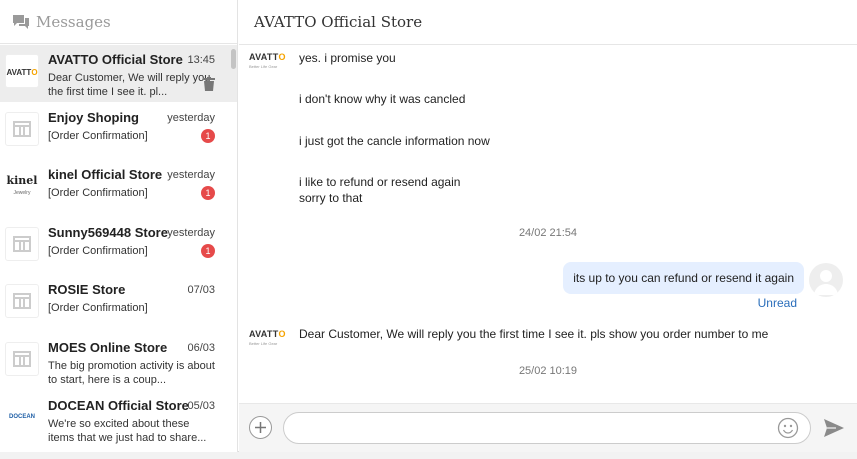  What do you see at coordinates (548, 371) in the screenshot?
I see `message-timestamp: 25/02 10:19` at bounding box center [548, 371].